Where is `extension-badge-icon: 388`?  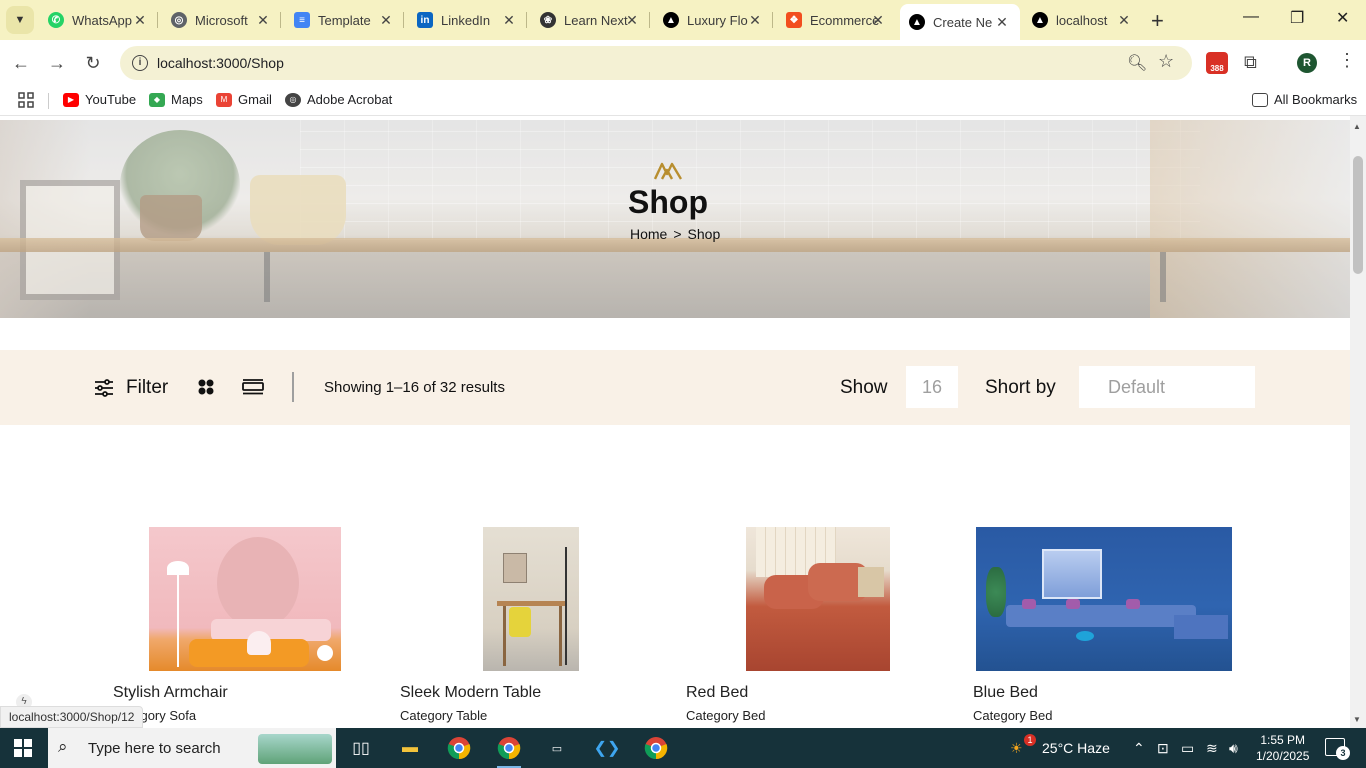 extension-badge-icon: 388 is located at coordinates (1217, 63).